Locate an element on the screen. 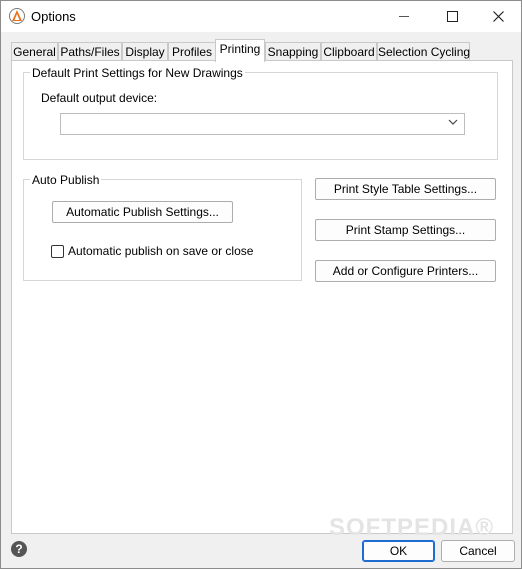  tab-clipboard: Clipboard is located at coordinates (349, 51).